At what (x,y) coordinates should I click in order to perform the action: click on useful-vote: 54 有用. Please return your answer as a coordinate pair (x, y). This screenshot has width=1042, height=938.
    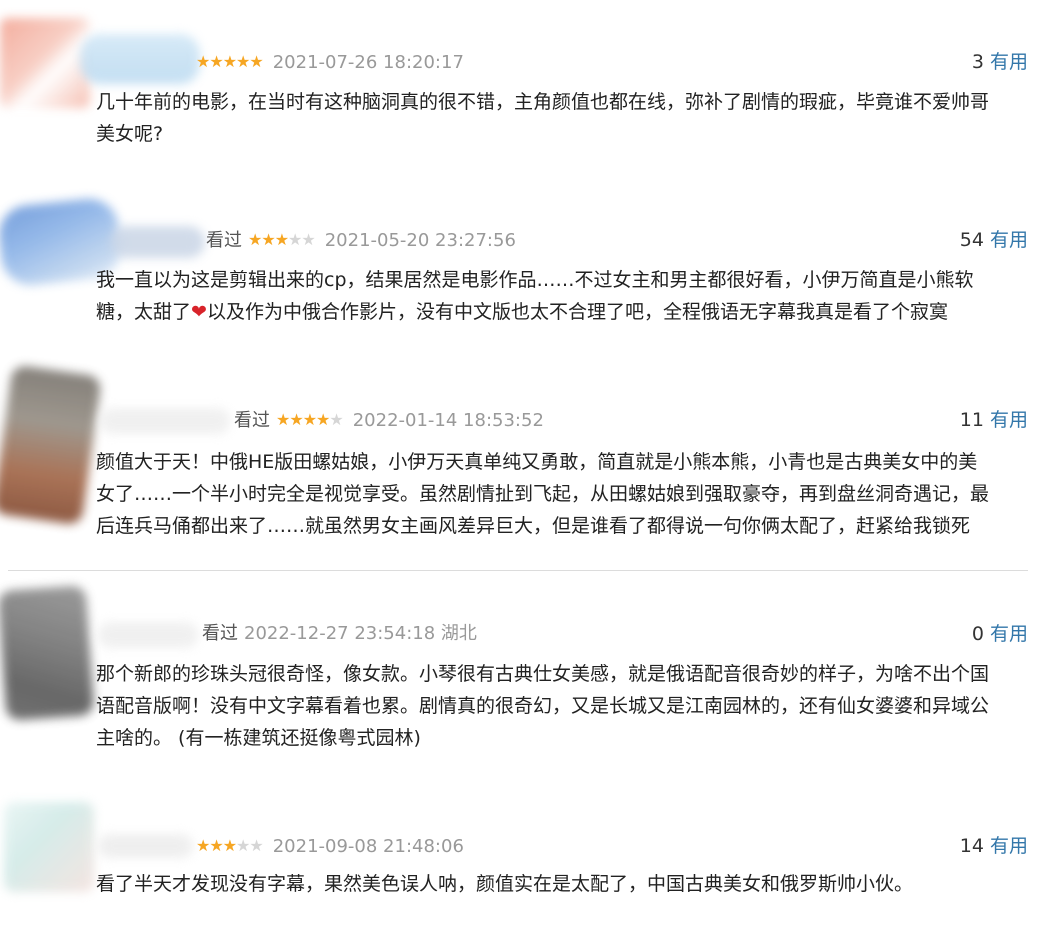
    Looking at the image, I should click on (994, 240).